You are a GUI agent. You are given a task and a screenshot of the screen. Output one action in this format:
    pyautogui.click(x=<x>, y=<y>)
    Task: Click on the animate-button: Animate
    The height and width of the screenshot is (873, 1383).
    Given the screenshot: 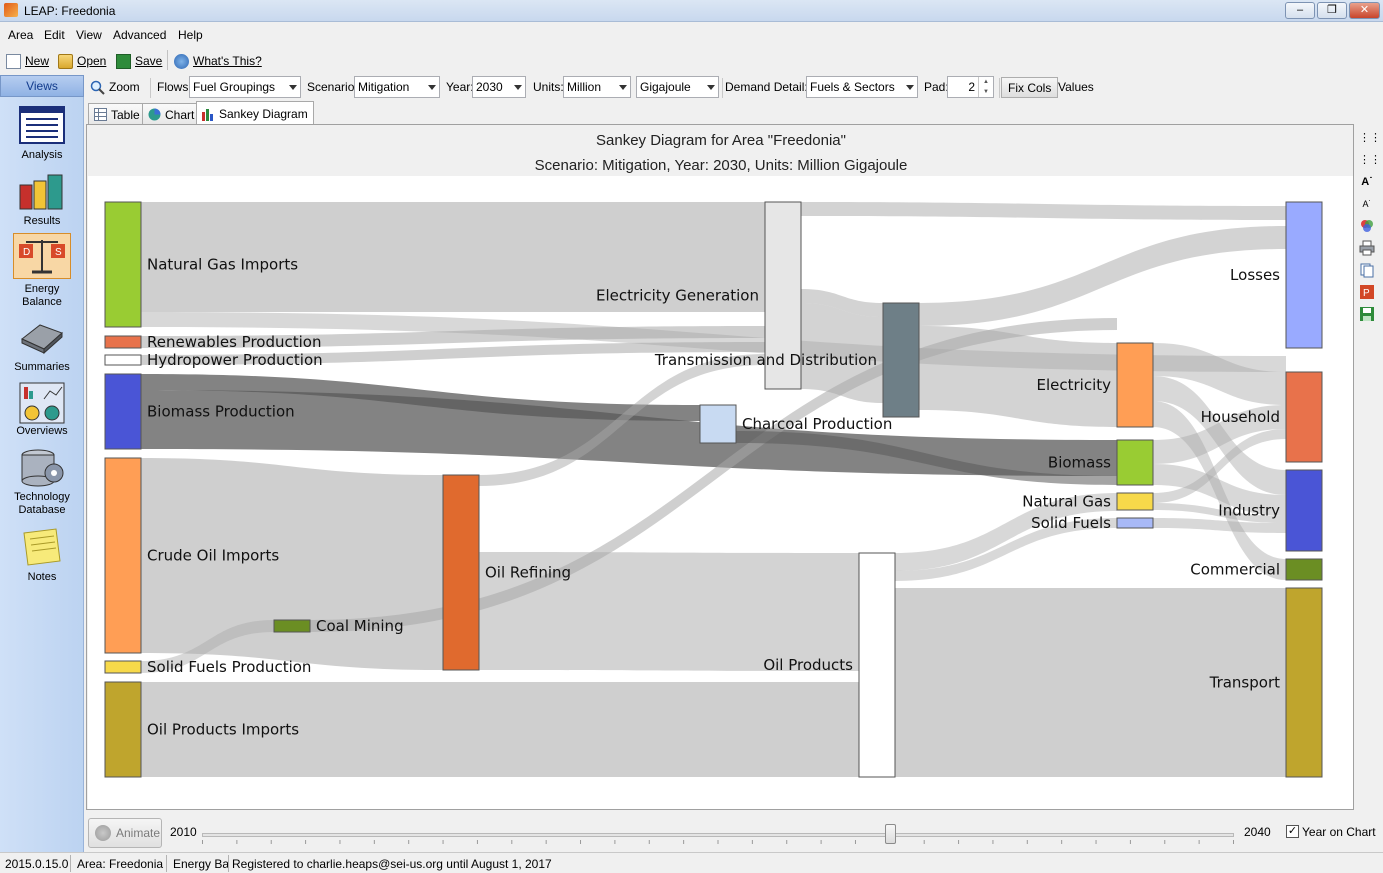 What is the action you would take?
    pyautogui.click(x=125, y=833)
    